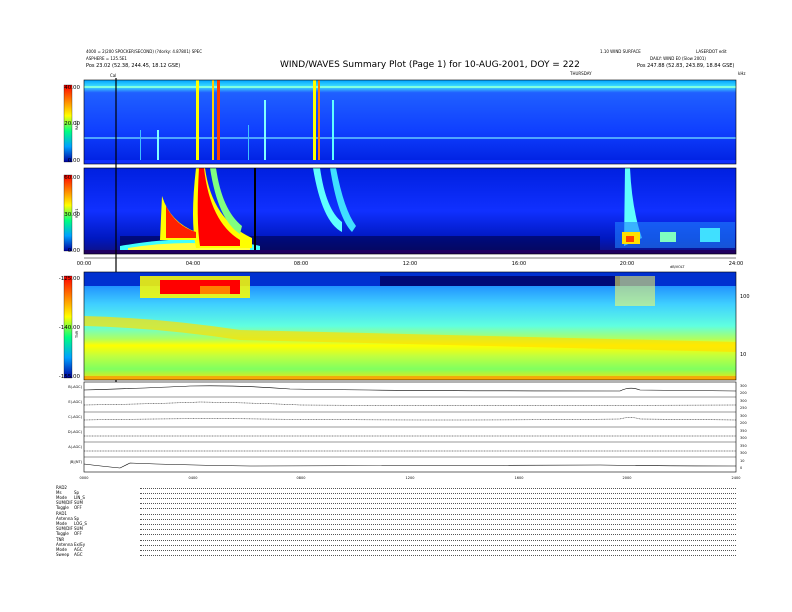 This screenshot has height=612, width=792. What do you see at coordinates (410, 326) in the screenshot?
I see `tnr-panel` at bounding box center [410, 326].